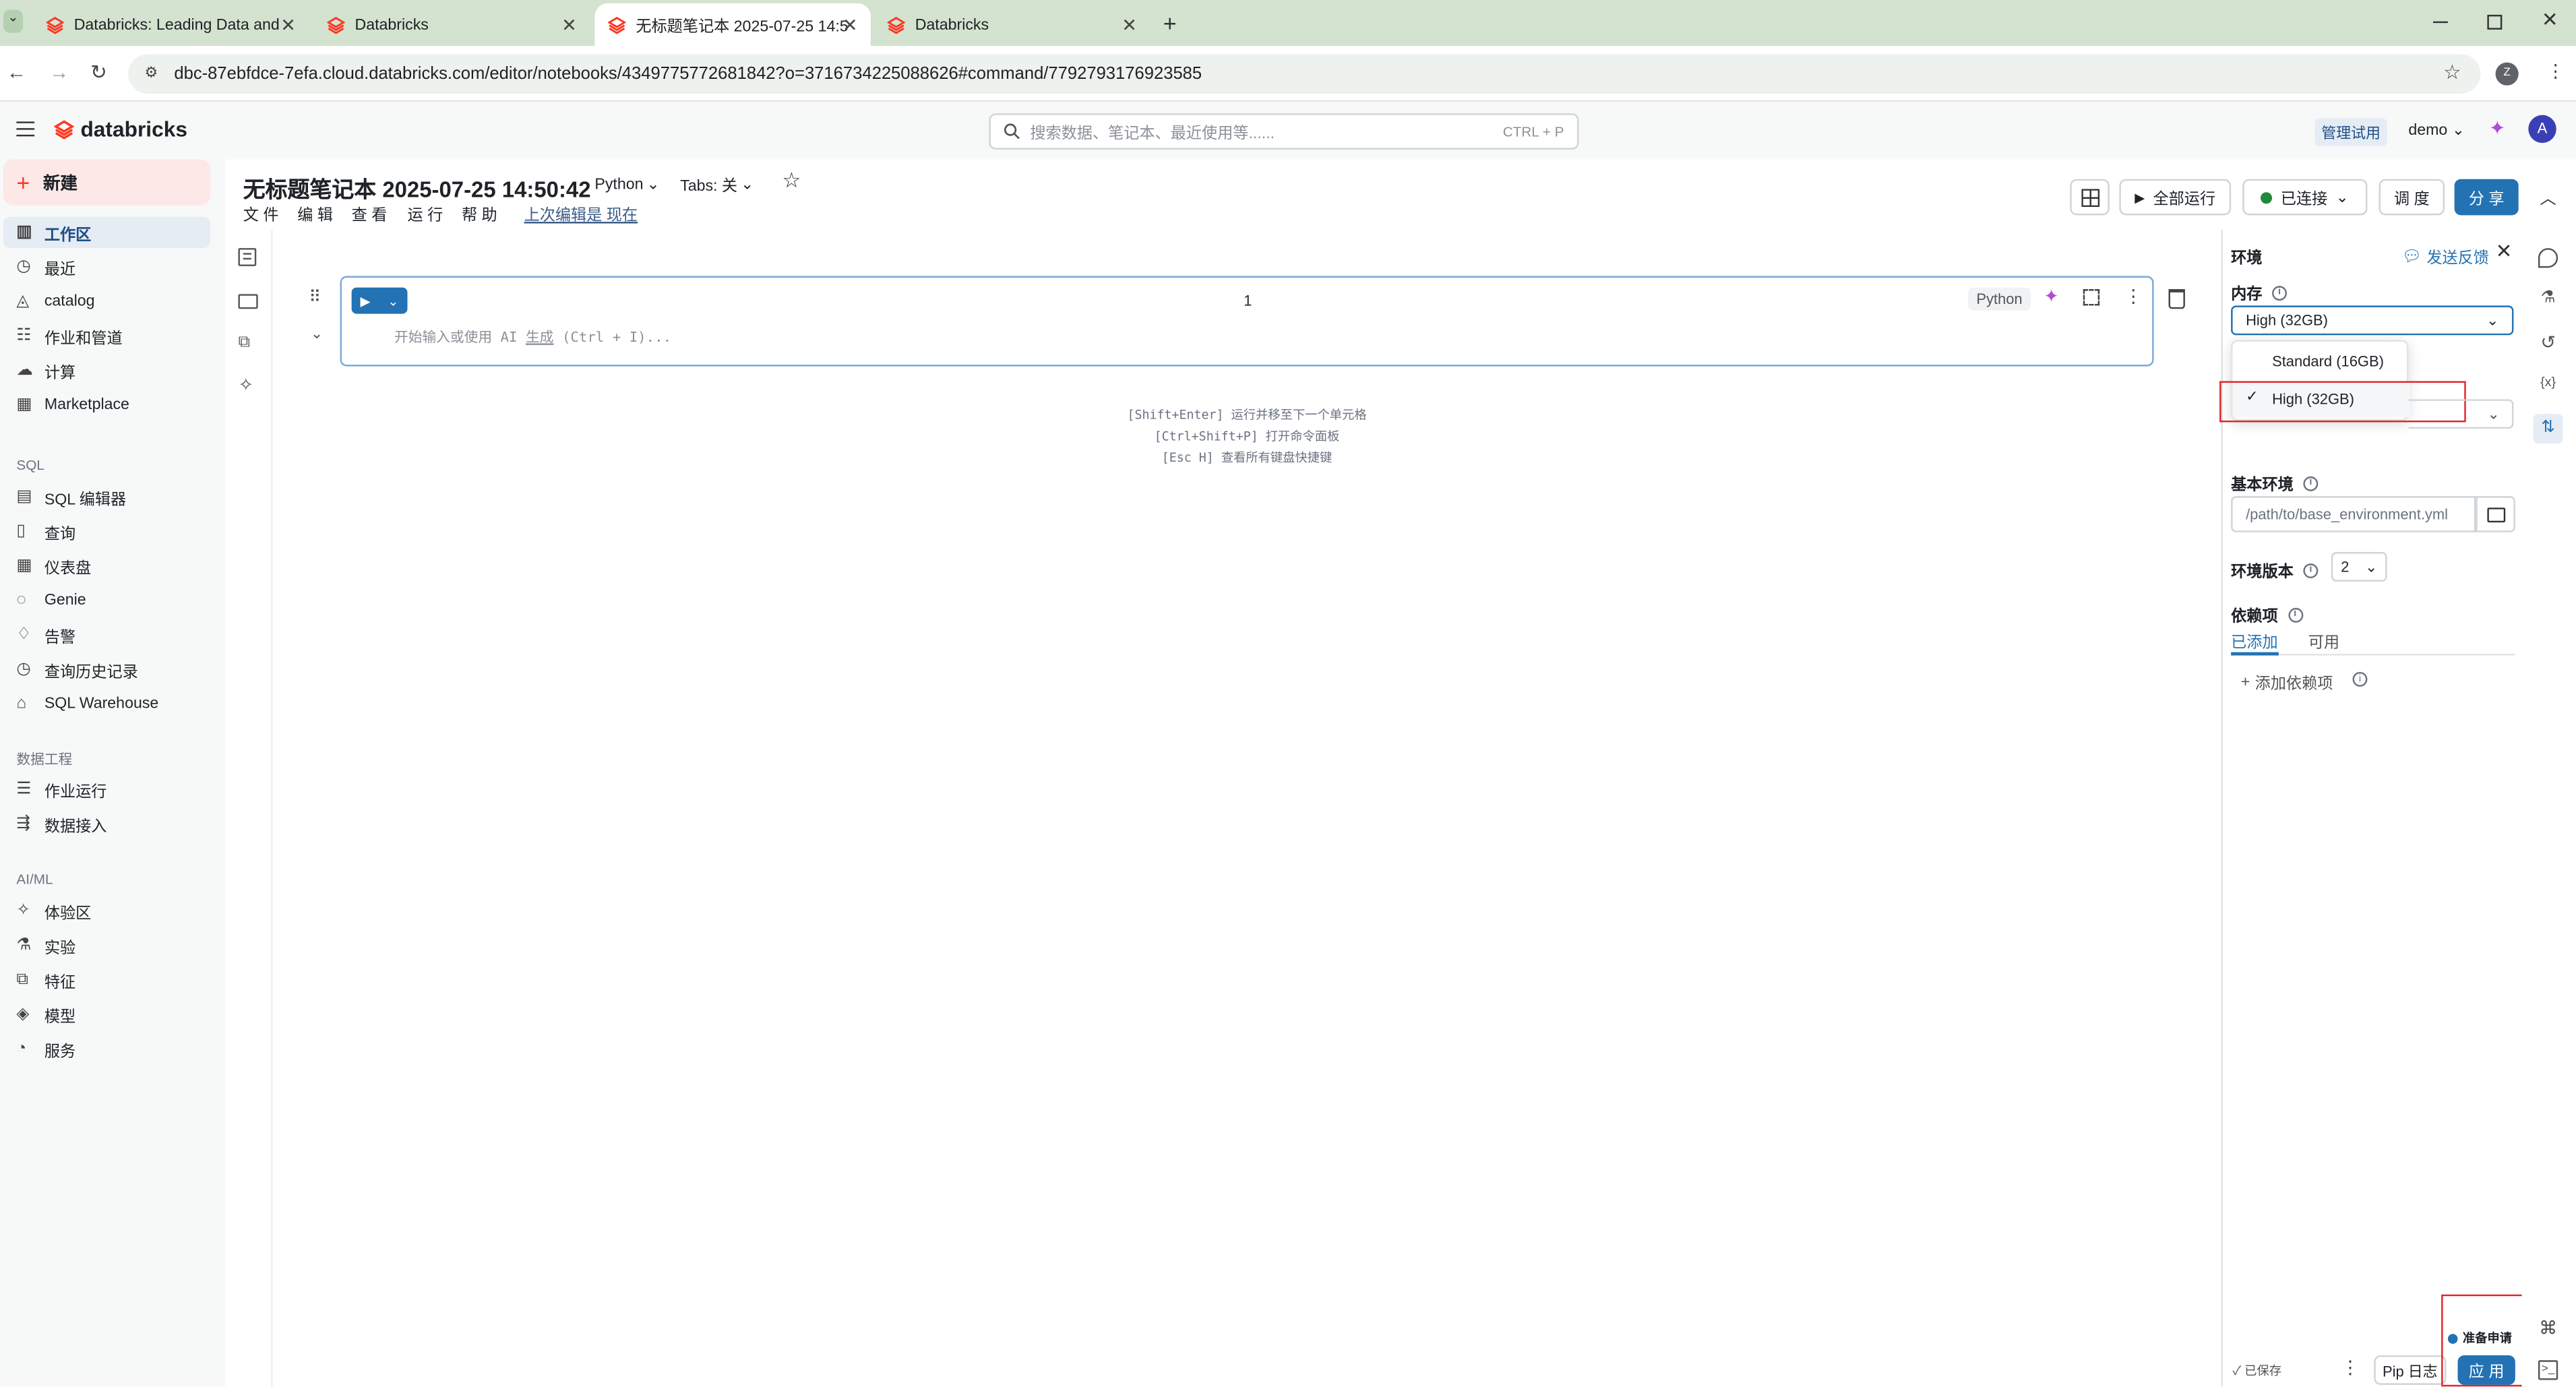 The image size is (2576, 1387). I want to click on cell-assistant-icon: ✦, so click(2051, 296).